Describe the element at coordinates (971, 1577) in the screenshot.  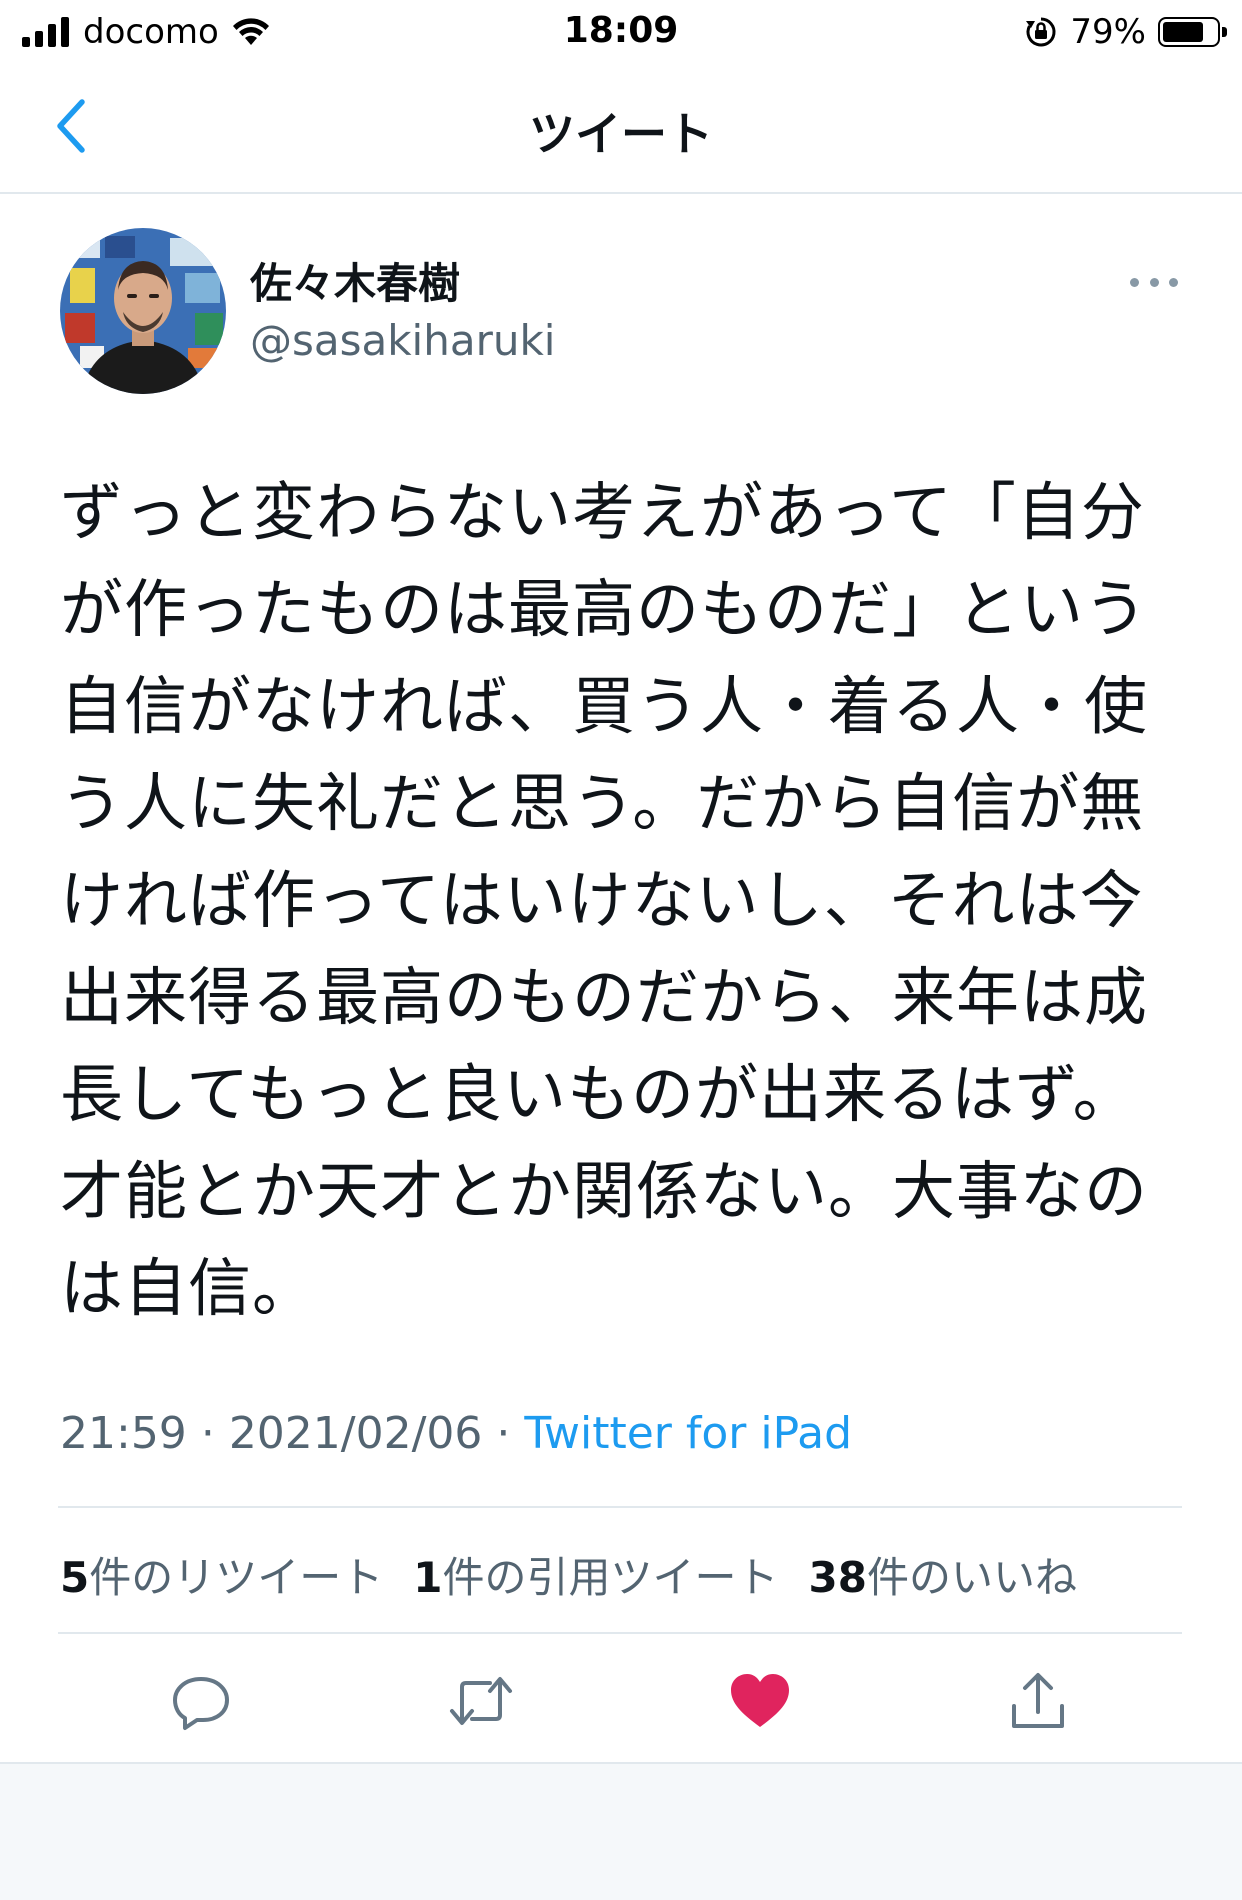
I see `likes-label: 件のいいね` at that location.